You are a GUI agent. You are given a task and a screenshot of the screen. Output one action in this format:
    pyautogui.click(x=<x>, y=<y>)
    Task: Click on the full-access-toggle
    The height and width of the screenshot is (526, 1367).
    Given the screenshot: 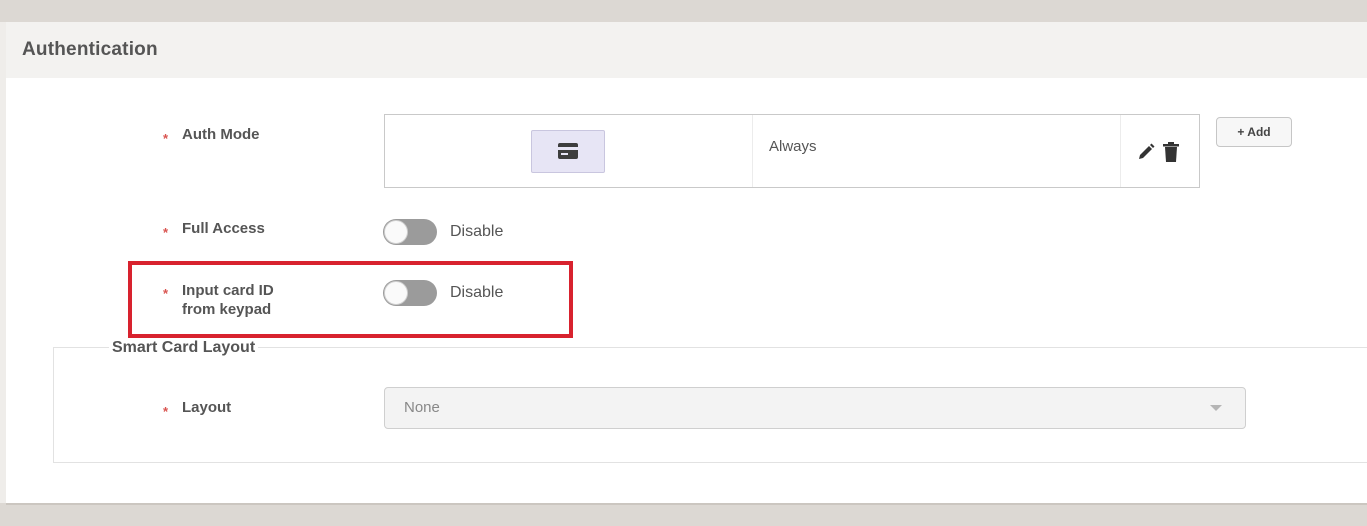 What is the action you would take?
    pyautogui.click(x=410, y=232)
    